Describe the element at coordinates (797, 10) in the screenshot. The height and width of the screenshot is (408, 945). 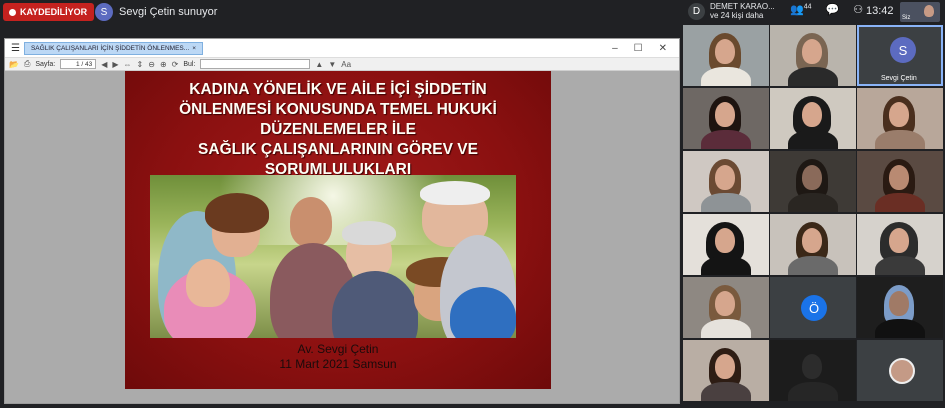
I see `people-icon: 👥` at that location.